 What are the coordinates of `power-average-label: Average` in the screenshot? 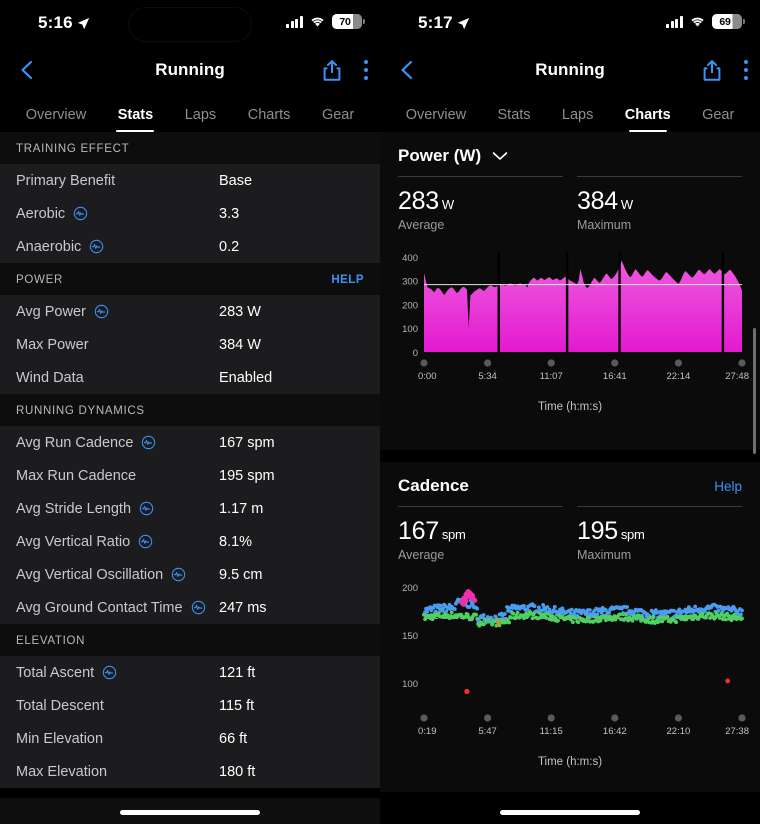 It's located at (421, 225).